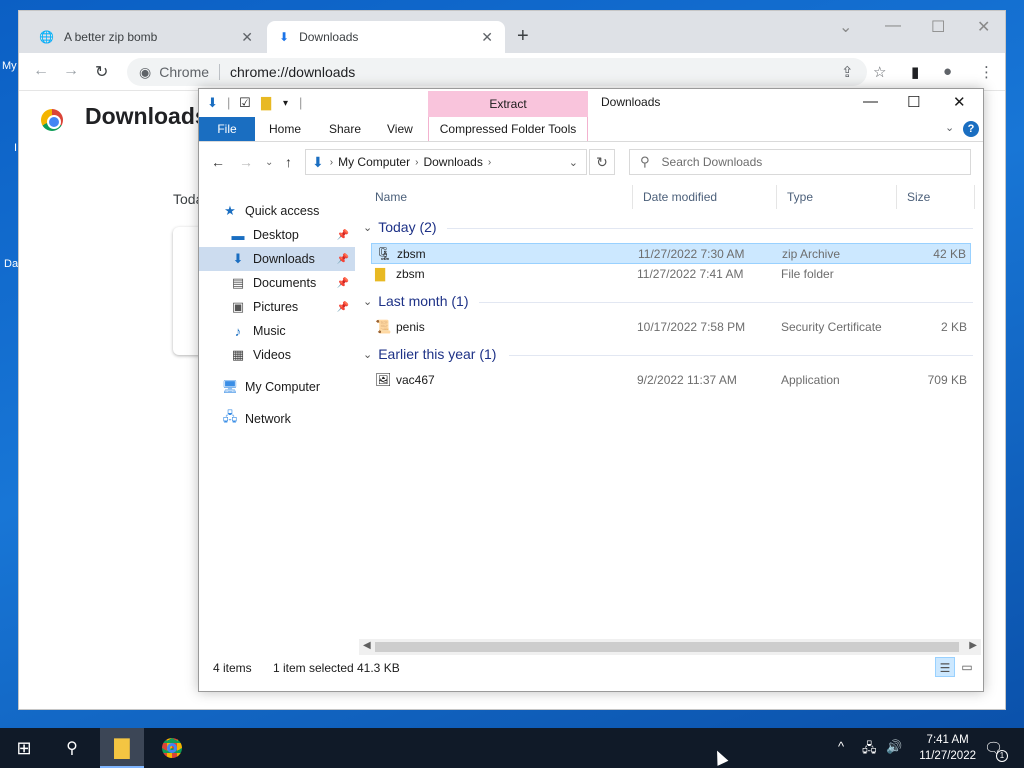  What do you see at coordinates (101, 72) in the screenshot?
I see `reload-icon: ↻` at bounding box center [101, 72].